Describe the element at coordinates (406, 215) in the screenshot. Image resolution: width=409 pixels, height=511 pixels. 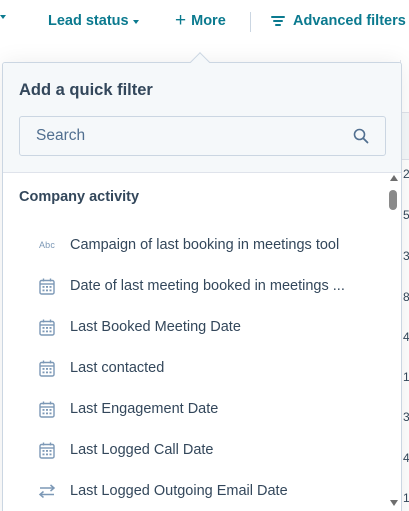
I see `background-cell: 5` at that location.